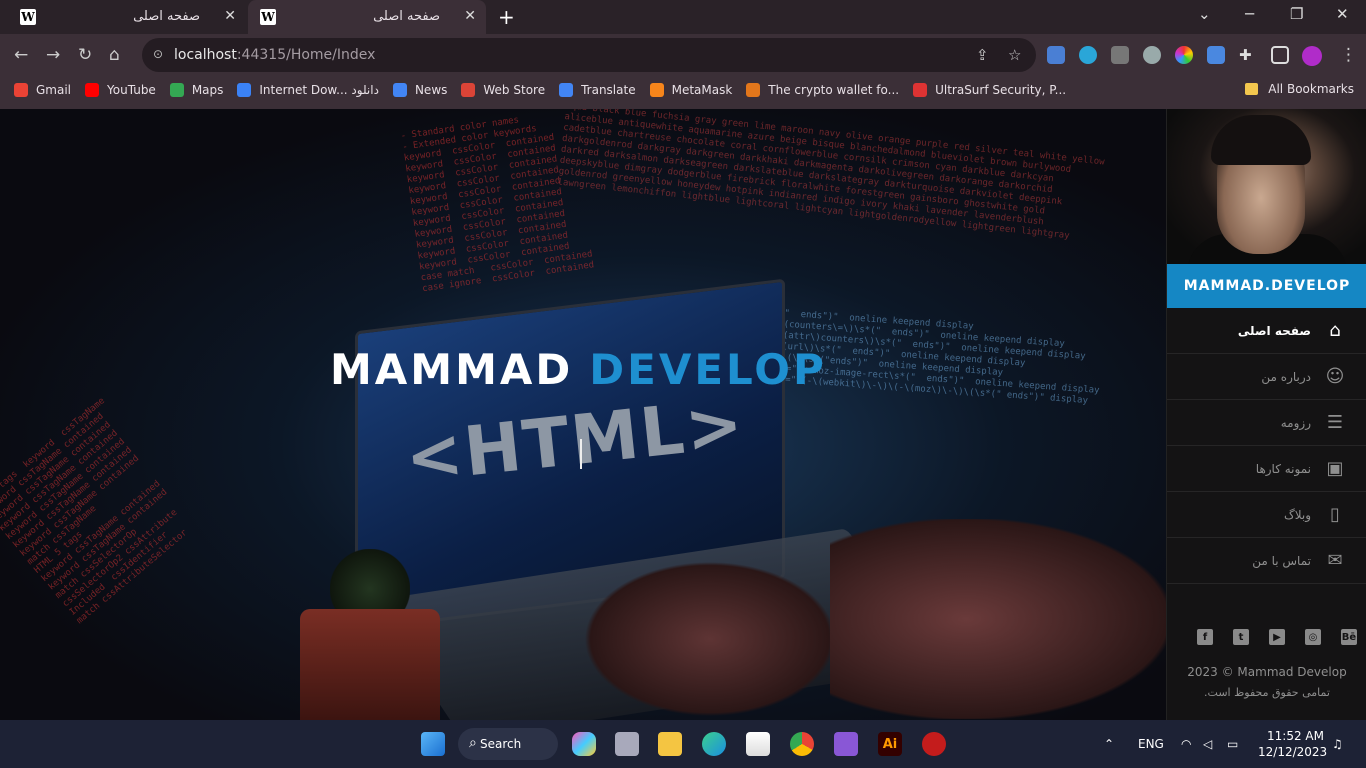  Describe the element at coordinates (1151, 744) in the screenshot. I see `language-indicator: ENG` at that location.